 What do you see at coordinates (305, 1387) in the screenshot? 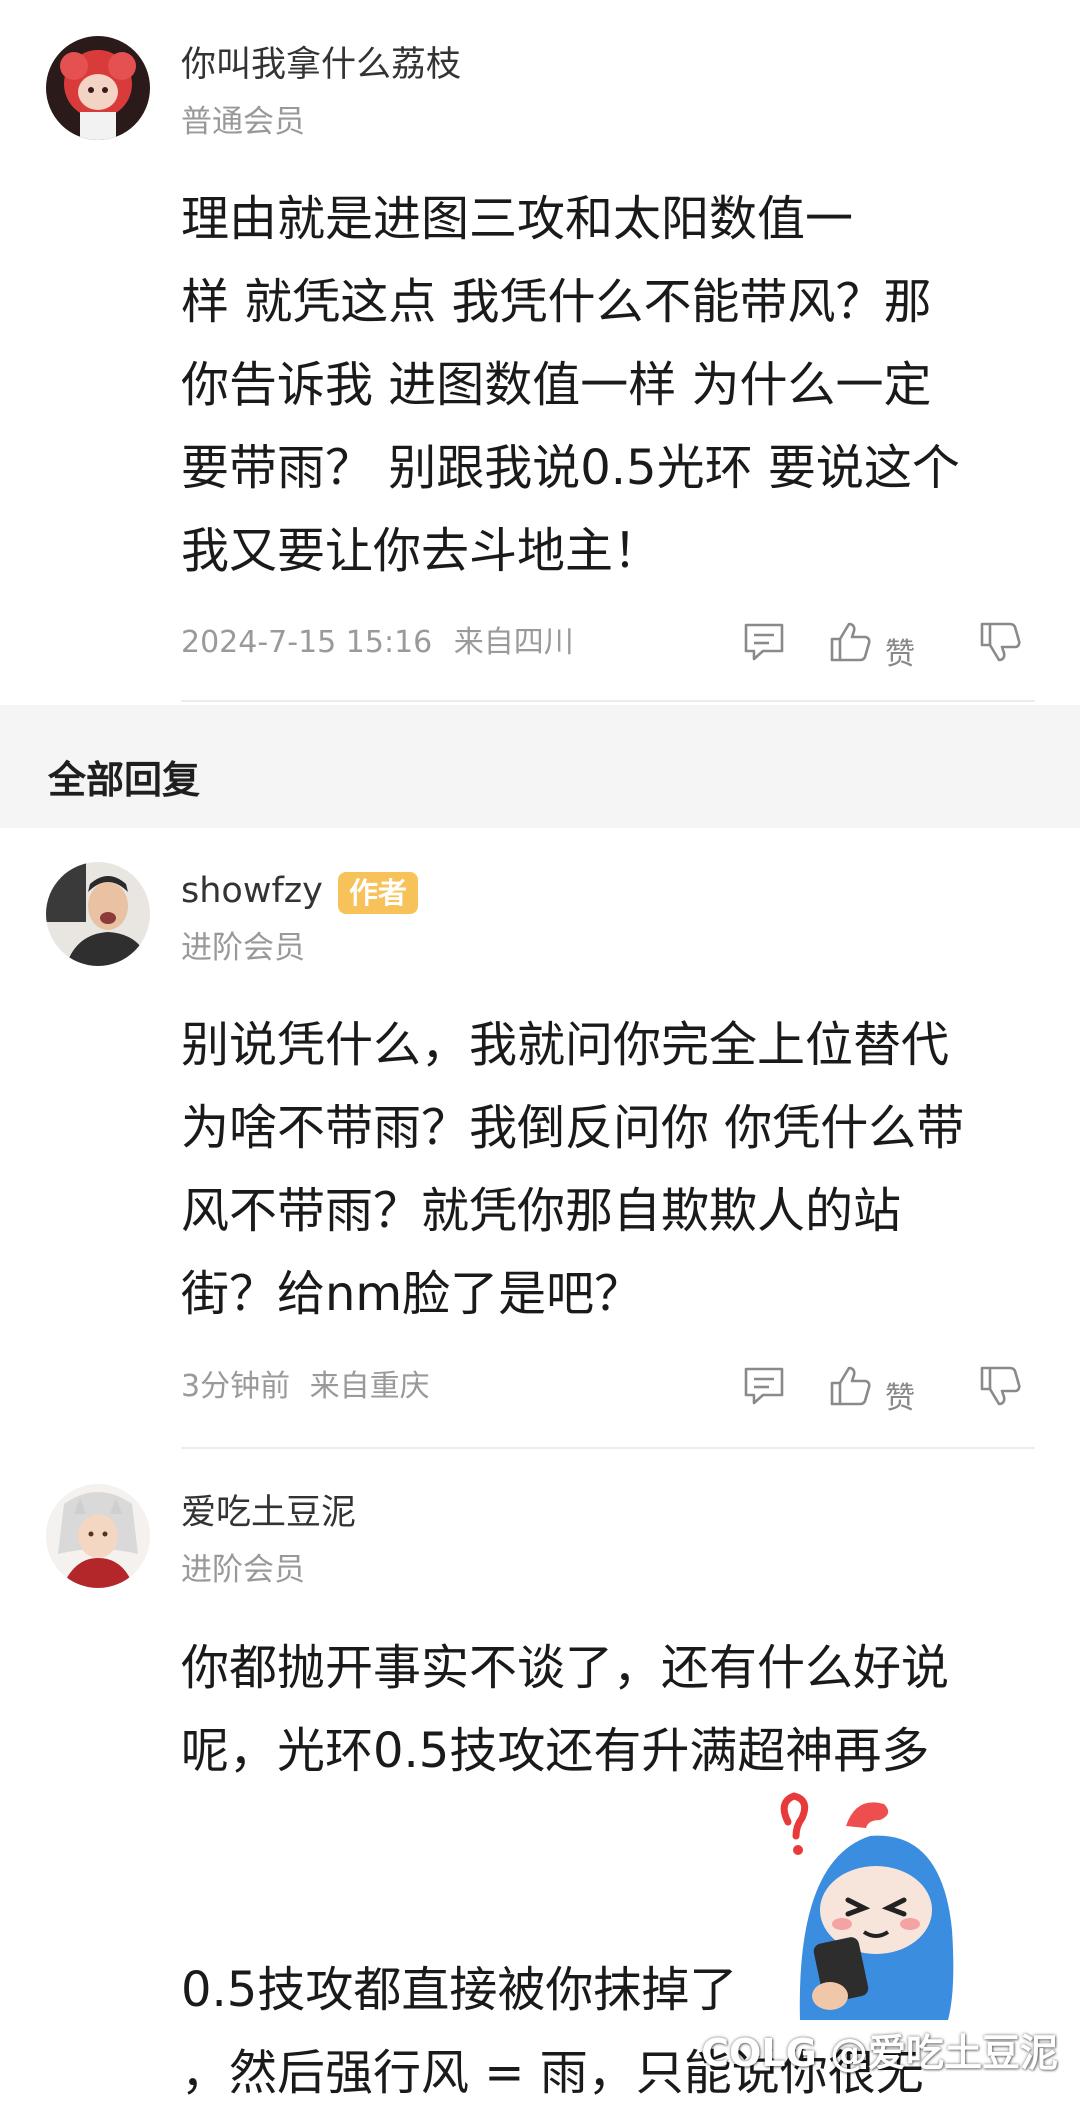
I see `comment-meta: 3分钟前 来自重庆` at bounding box center [305, 1387].